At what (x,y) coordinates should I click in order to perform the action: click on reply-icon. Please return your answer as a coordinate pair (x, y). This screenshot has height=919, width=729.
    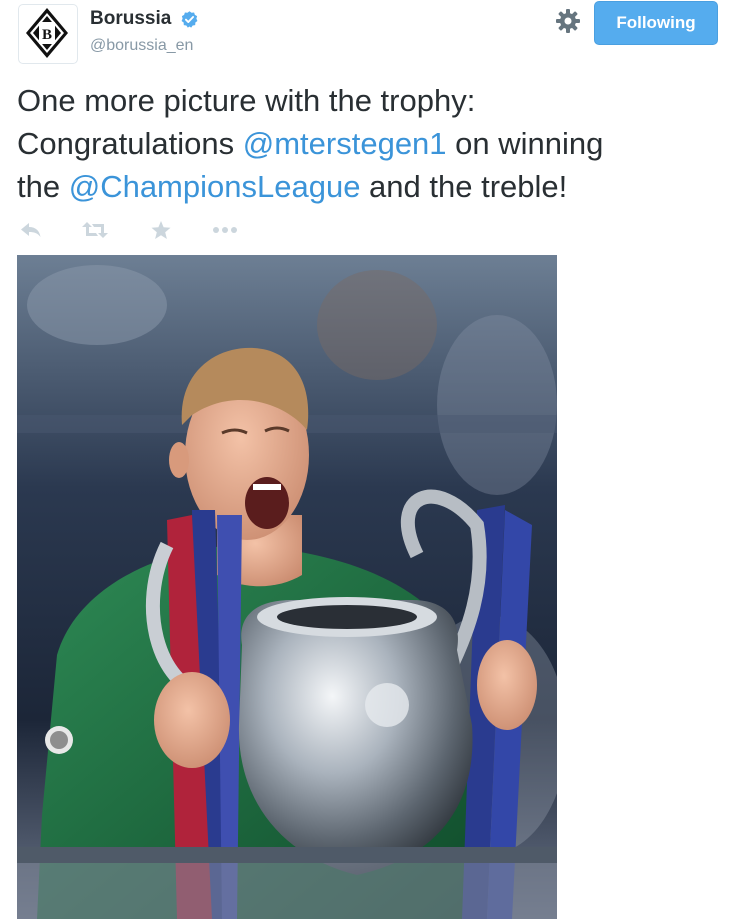
    Looking at the image, I should click on (31, 230).